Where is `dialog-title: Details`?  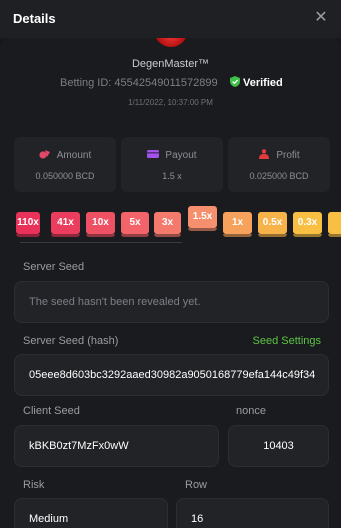 dialog-title: Details is located at coordinates (34, 18).